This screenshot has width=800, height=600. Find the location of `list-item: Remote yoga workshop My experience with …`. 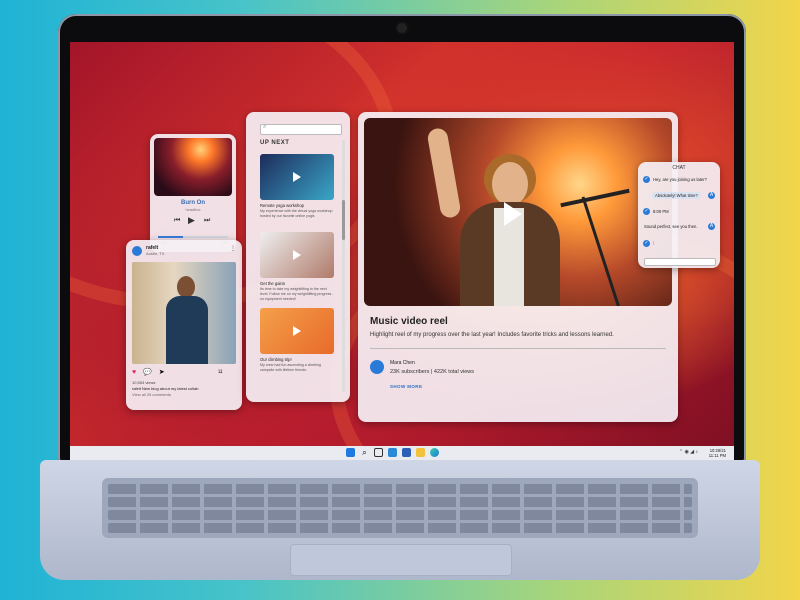

list-item: Remote yoga workshop My experience with … is located at coordinates (297, 186).